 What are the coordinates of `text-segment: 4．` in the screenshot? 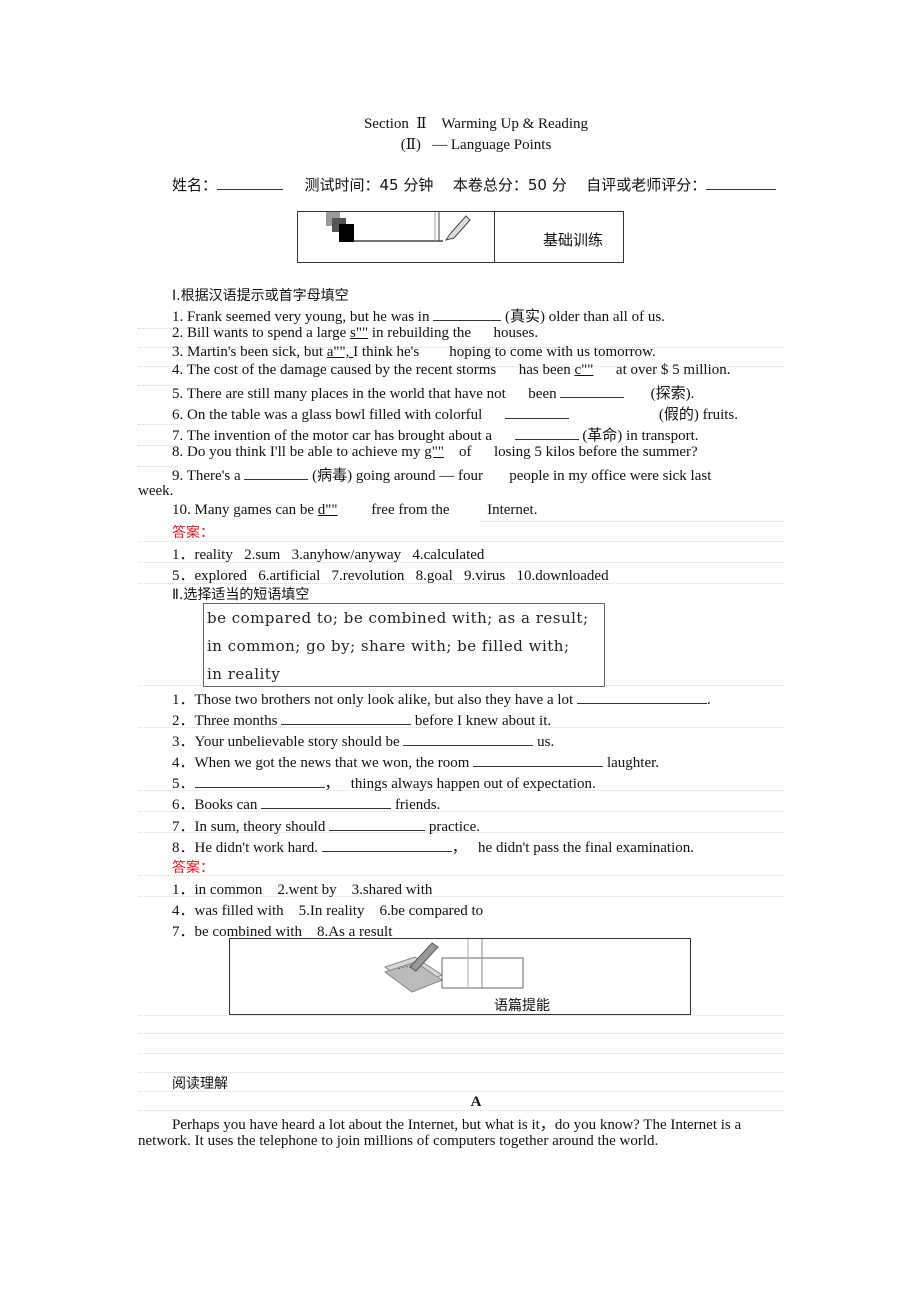 It's located at (183, 763).